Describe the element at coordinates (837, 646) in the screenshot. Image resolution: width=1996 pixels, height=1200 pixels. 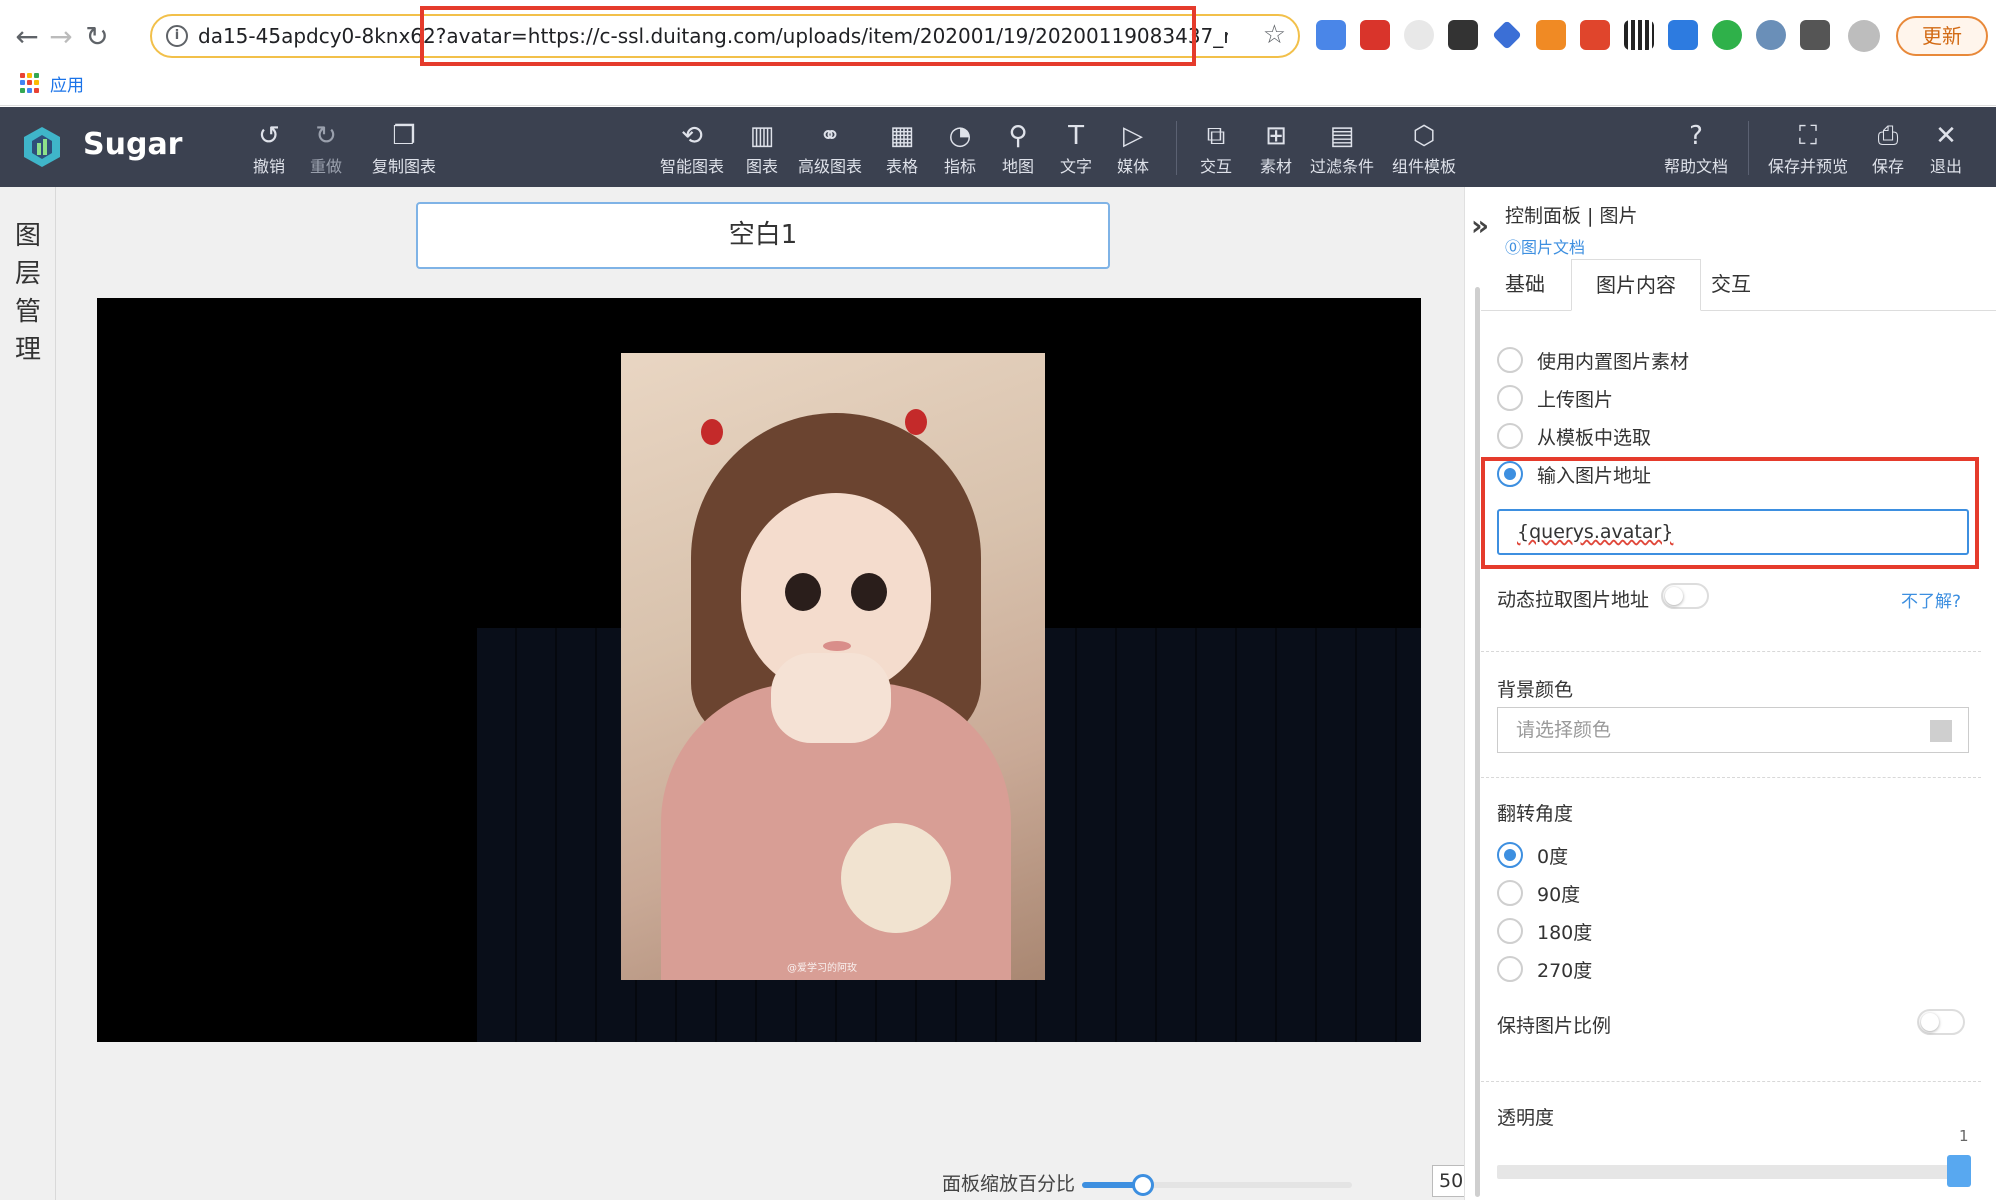
I see `photo-mouth` at that location.